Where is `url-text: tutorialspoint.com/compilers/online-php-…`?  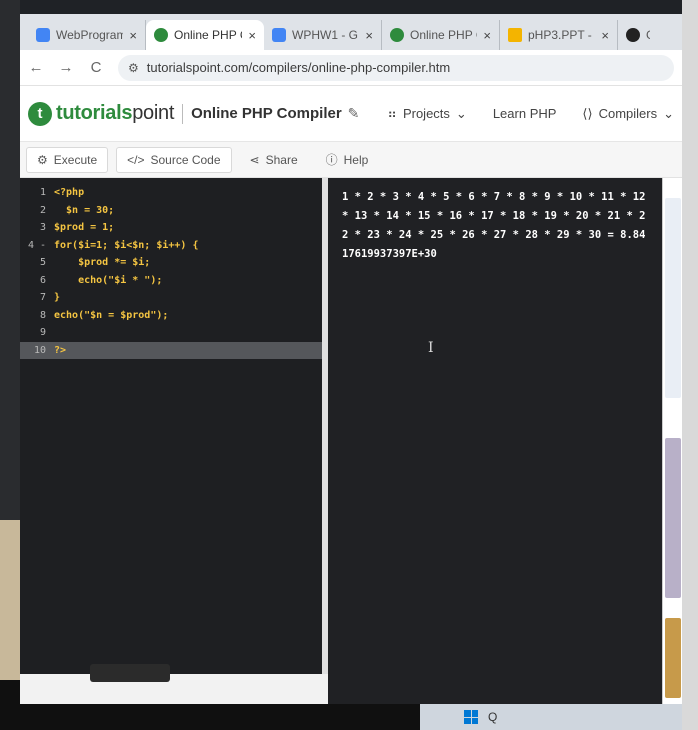
url-text: tutorialspoint.com/compilers/online-php-… is located at coordinates (298, 67).